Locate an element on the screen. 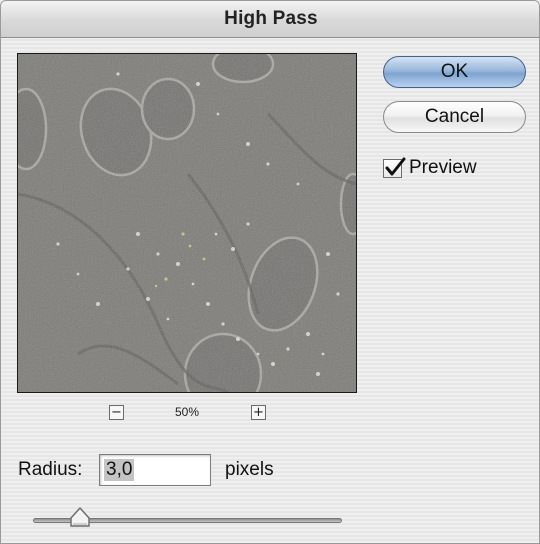  minus-icon: − is located at coordinates (116, 412).